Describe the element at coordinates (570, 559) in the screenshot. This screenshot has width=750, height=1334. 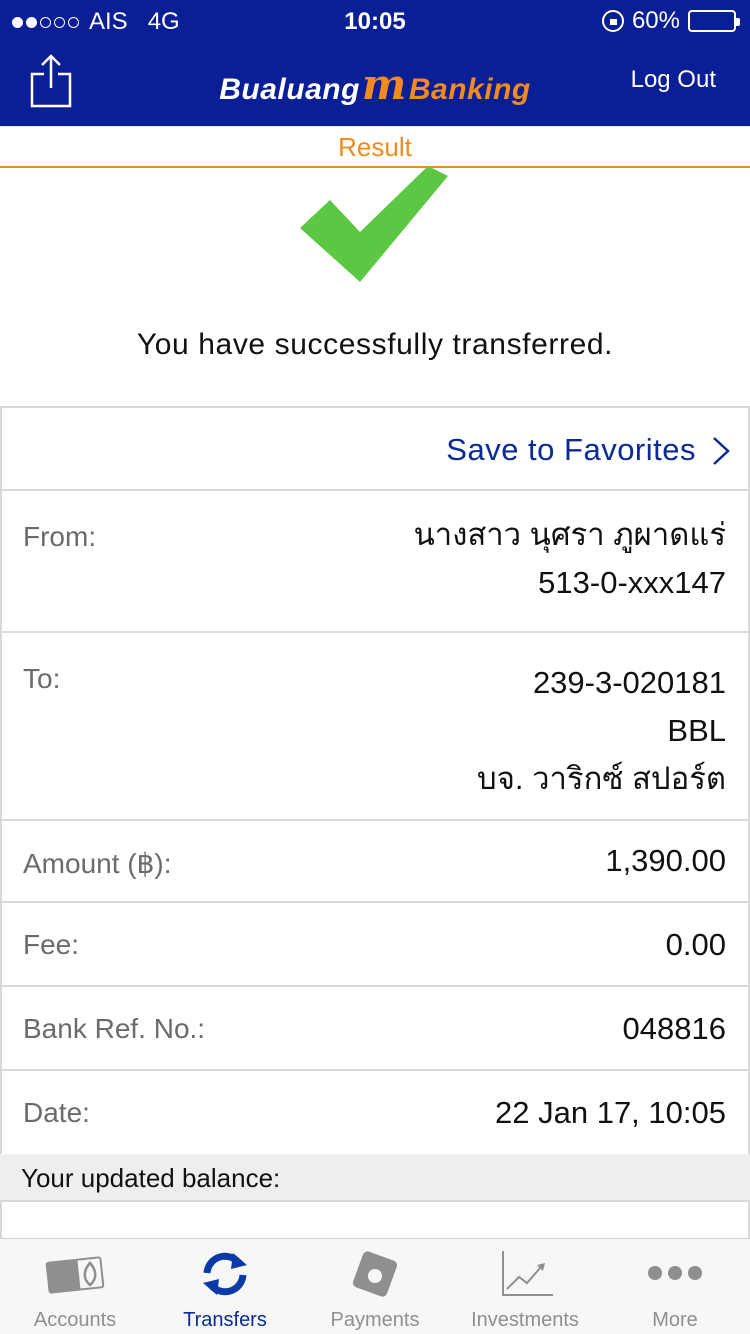
I see `from-value: นางสาว นุศรา ภูผาดแร่ 513-0-xxx147` at that location.